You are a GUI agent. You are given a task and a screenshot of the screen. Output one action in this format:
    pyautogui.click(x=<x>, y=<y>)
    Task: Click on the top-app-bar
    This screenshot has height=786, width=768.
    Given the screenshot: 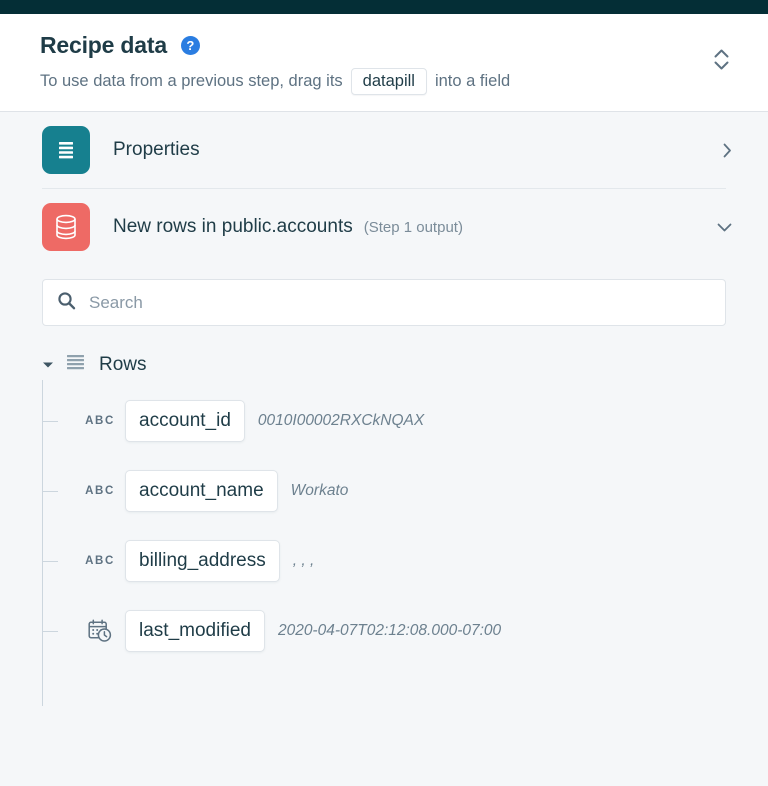 What is the action you would take?
    pyautogui.click(x=384, y=7)
    